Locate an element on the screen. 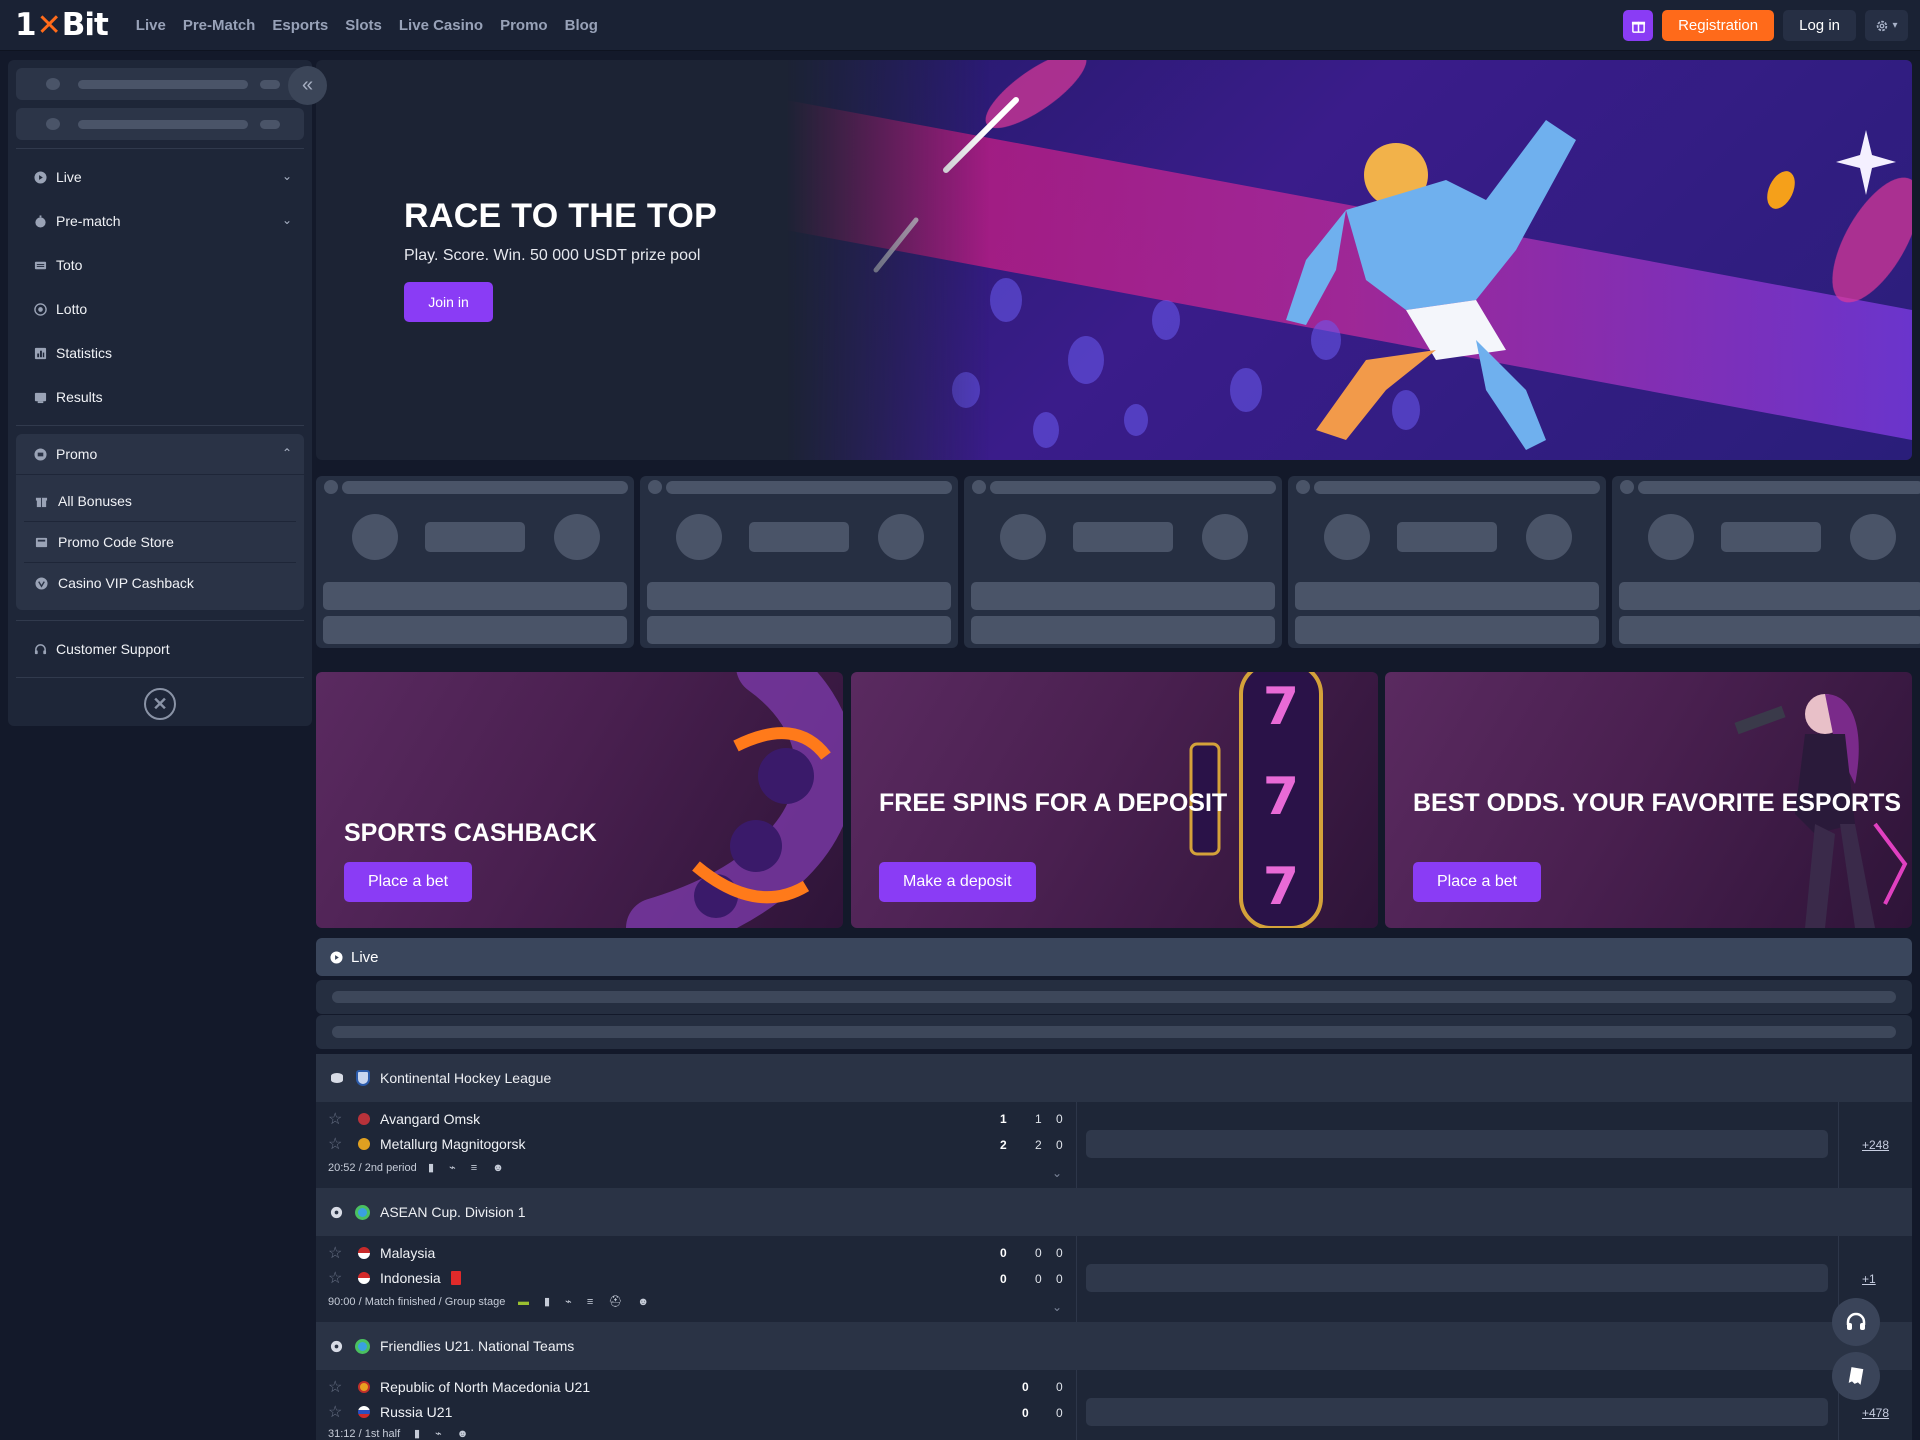  league-header: ASEAN Cup. Division 1 is located at coordinates (1114, 1212).